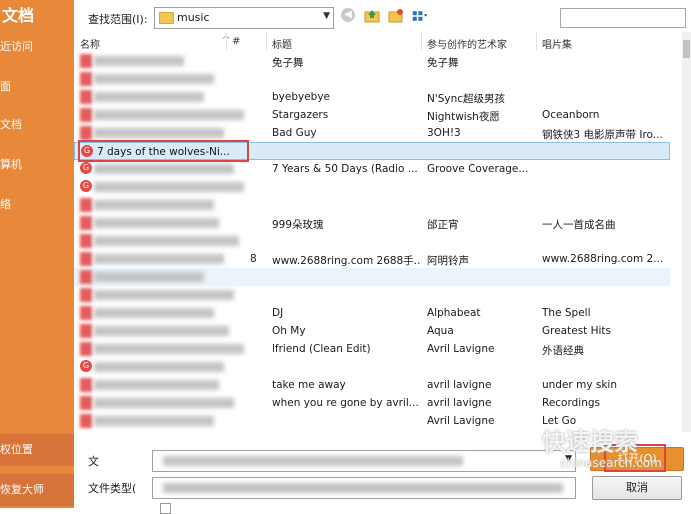 The image size is (691, 514). What do you see at coordinates (579, 385) in the screenshot?
I see `cell-album: under my skin` at bounding box center [579, 385].